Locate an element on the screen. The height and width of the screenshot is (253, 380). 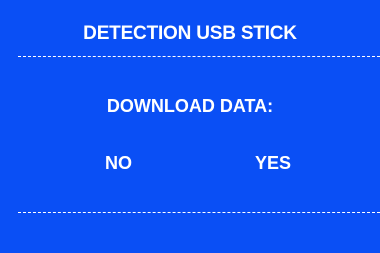
dialog-title: DETECTION USB STICK is located at coordinates (190, 33).